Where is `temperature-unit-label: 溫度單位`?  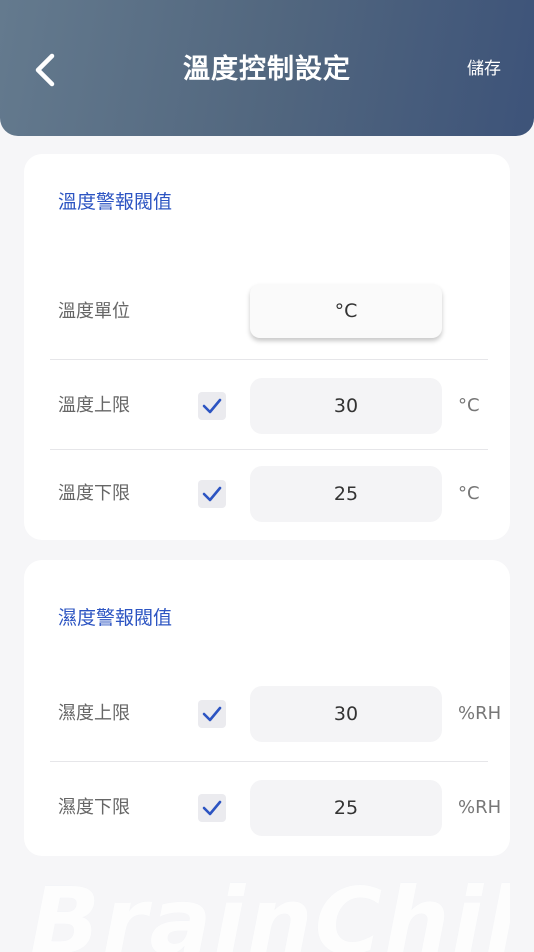 temperature-unit-label: 溫度單位 is located at coordinates (94, 311).